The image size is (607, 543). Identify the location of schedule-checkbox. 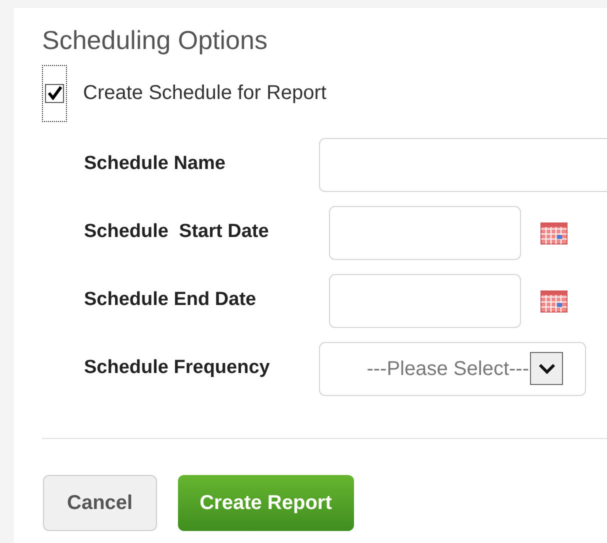
(54, 93).